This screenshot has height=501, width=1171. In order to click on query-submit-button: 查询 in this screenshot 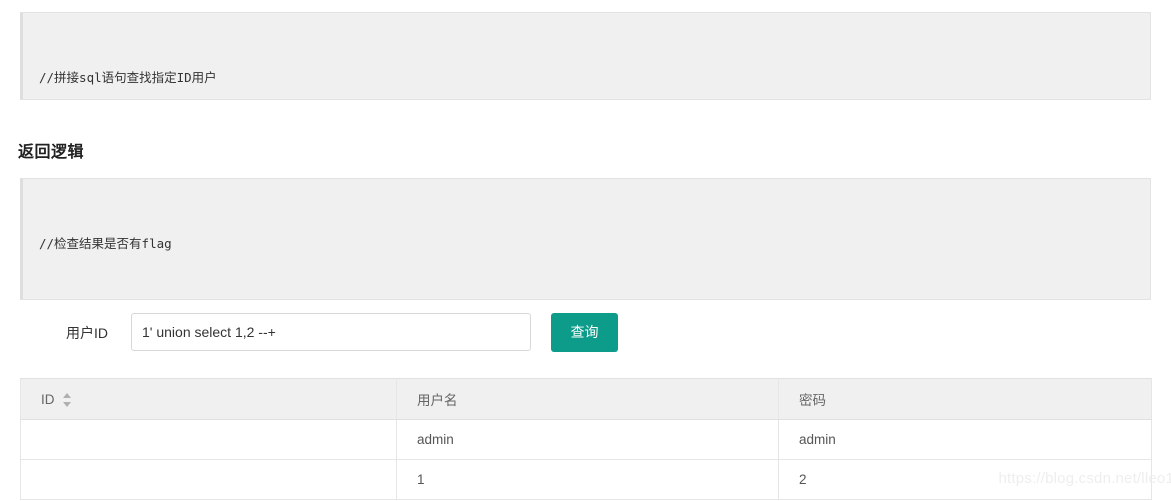, I will do `click(584, 332)`.